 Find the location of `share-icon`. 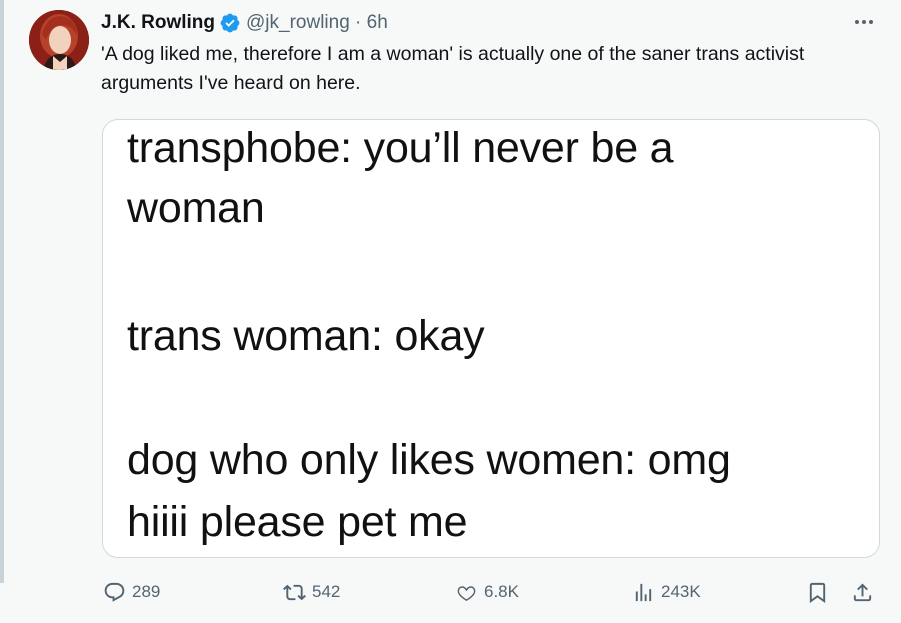

share-icon is located at coordinates (862, 591).